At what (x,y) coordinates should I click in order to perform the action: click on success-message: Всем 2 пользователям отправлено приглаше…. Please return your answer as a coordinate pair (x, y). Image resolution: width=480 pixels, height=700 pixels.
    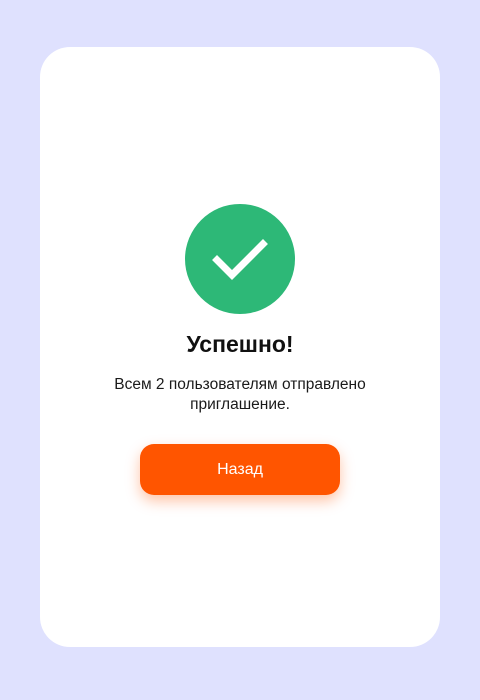
    Looking at the image, I should click on (240, 394).